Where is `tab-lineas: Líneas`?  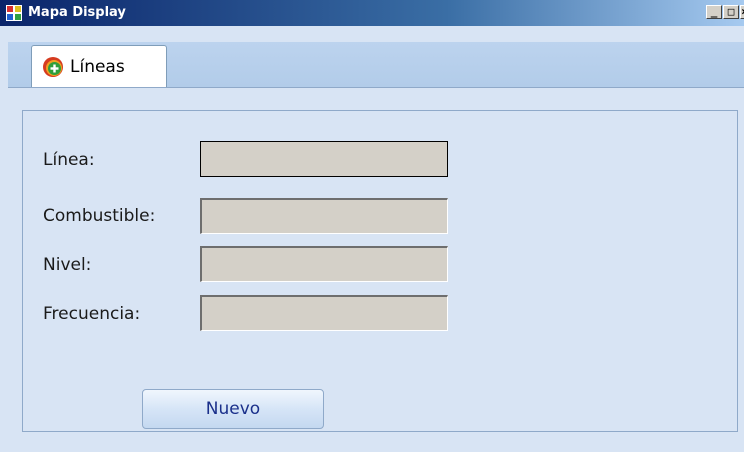 tab-lineas: Líneas is located at coordinates (99, 66).